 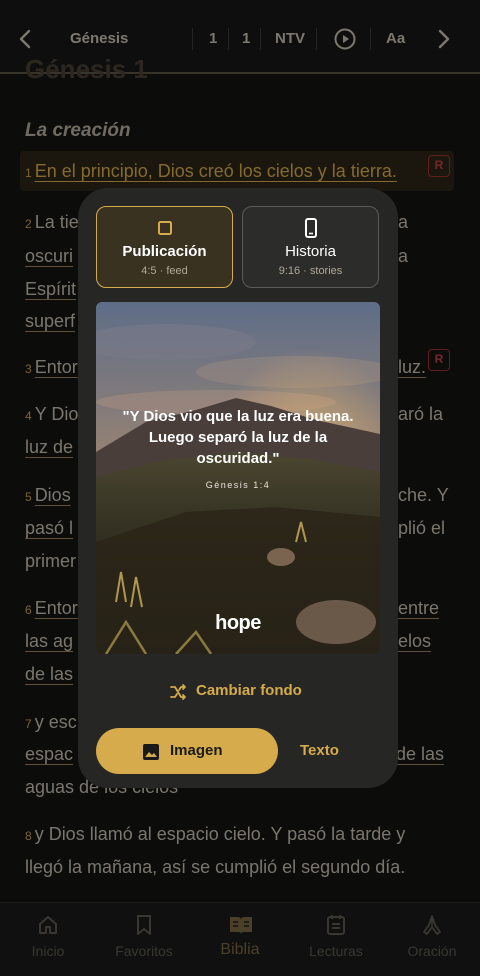 I want to click on change-background-button: Cambiar fondo, so click(x=238, y=692).